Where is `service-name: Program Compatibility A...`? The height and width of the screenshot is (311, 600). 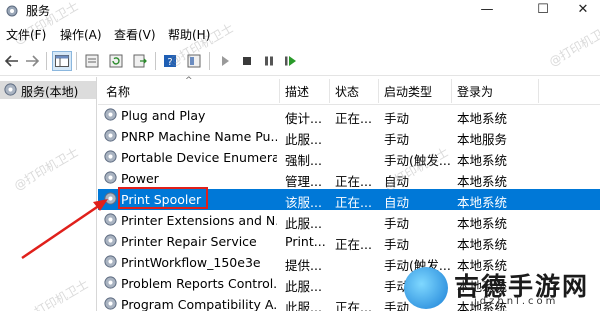 service-name: Program Compatibility A... is located at coordinates (199, 304).